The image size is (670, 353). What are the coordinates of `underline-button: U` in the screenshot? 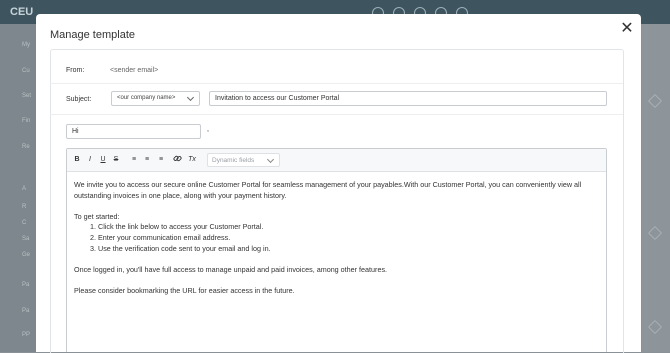 It's located at (103, 160).